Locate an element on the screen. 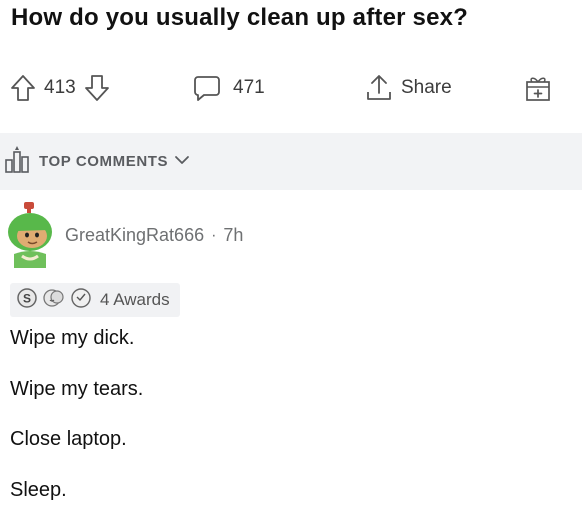  awards-count: 4 Awards is located at coordinates (135, 299).